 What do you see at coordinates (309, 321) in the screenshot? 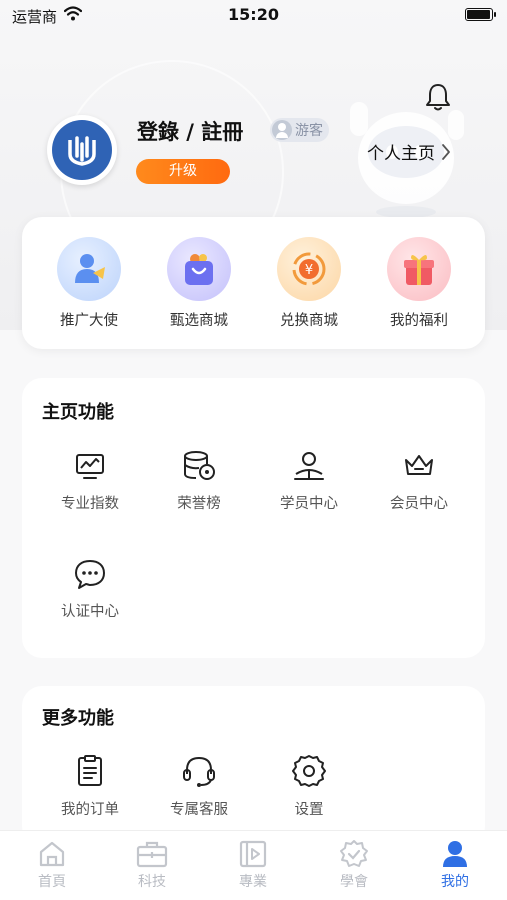
I see `shortcut-label: 兑换商城` at bounding box center [309, 321].